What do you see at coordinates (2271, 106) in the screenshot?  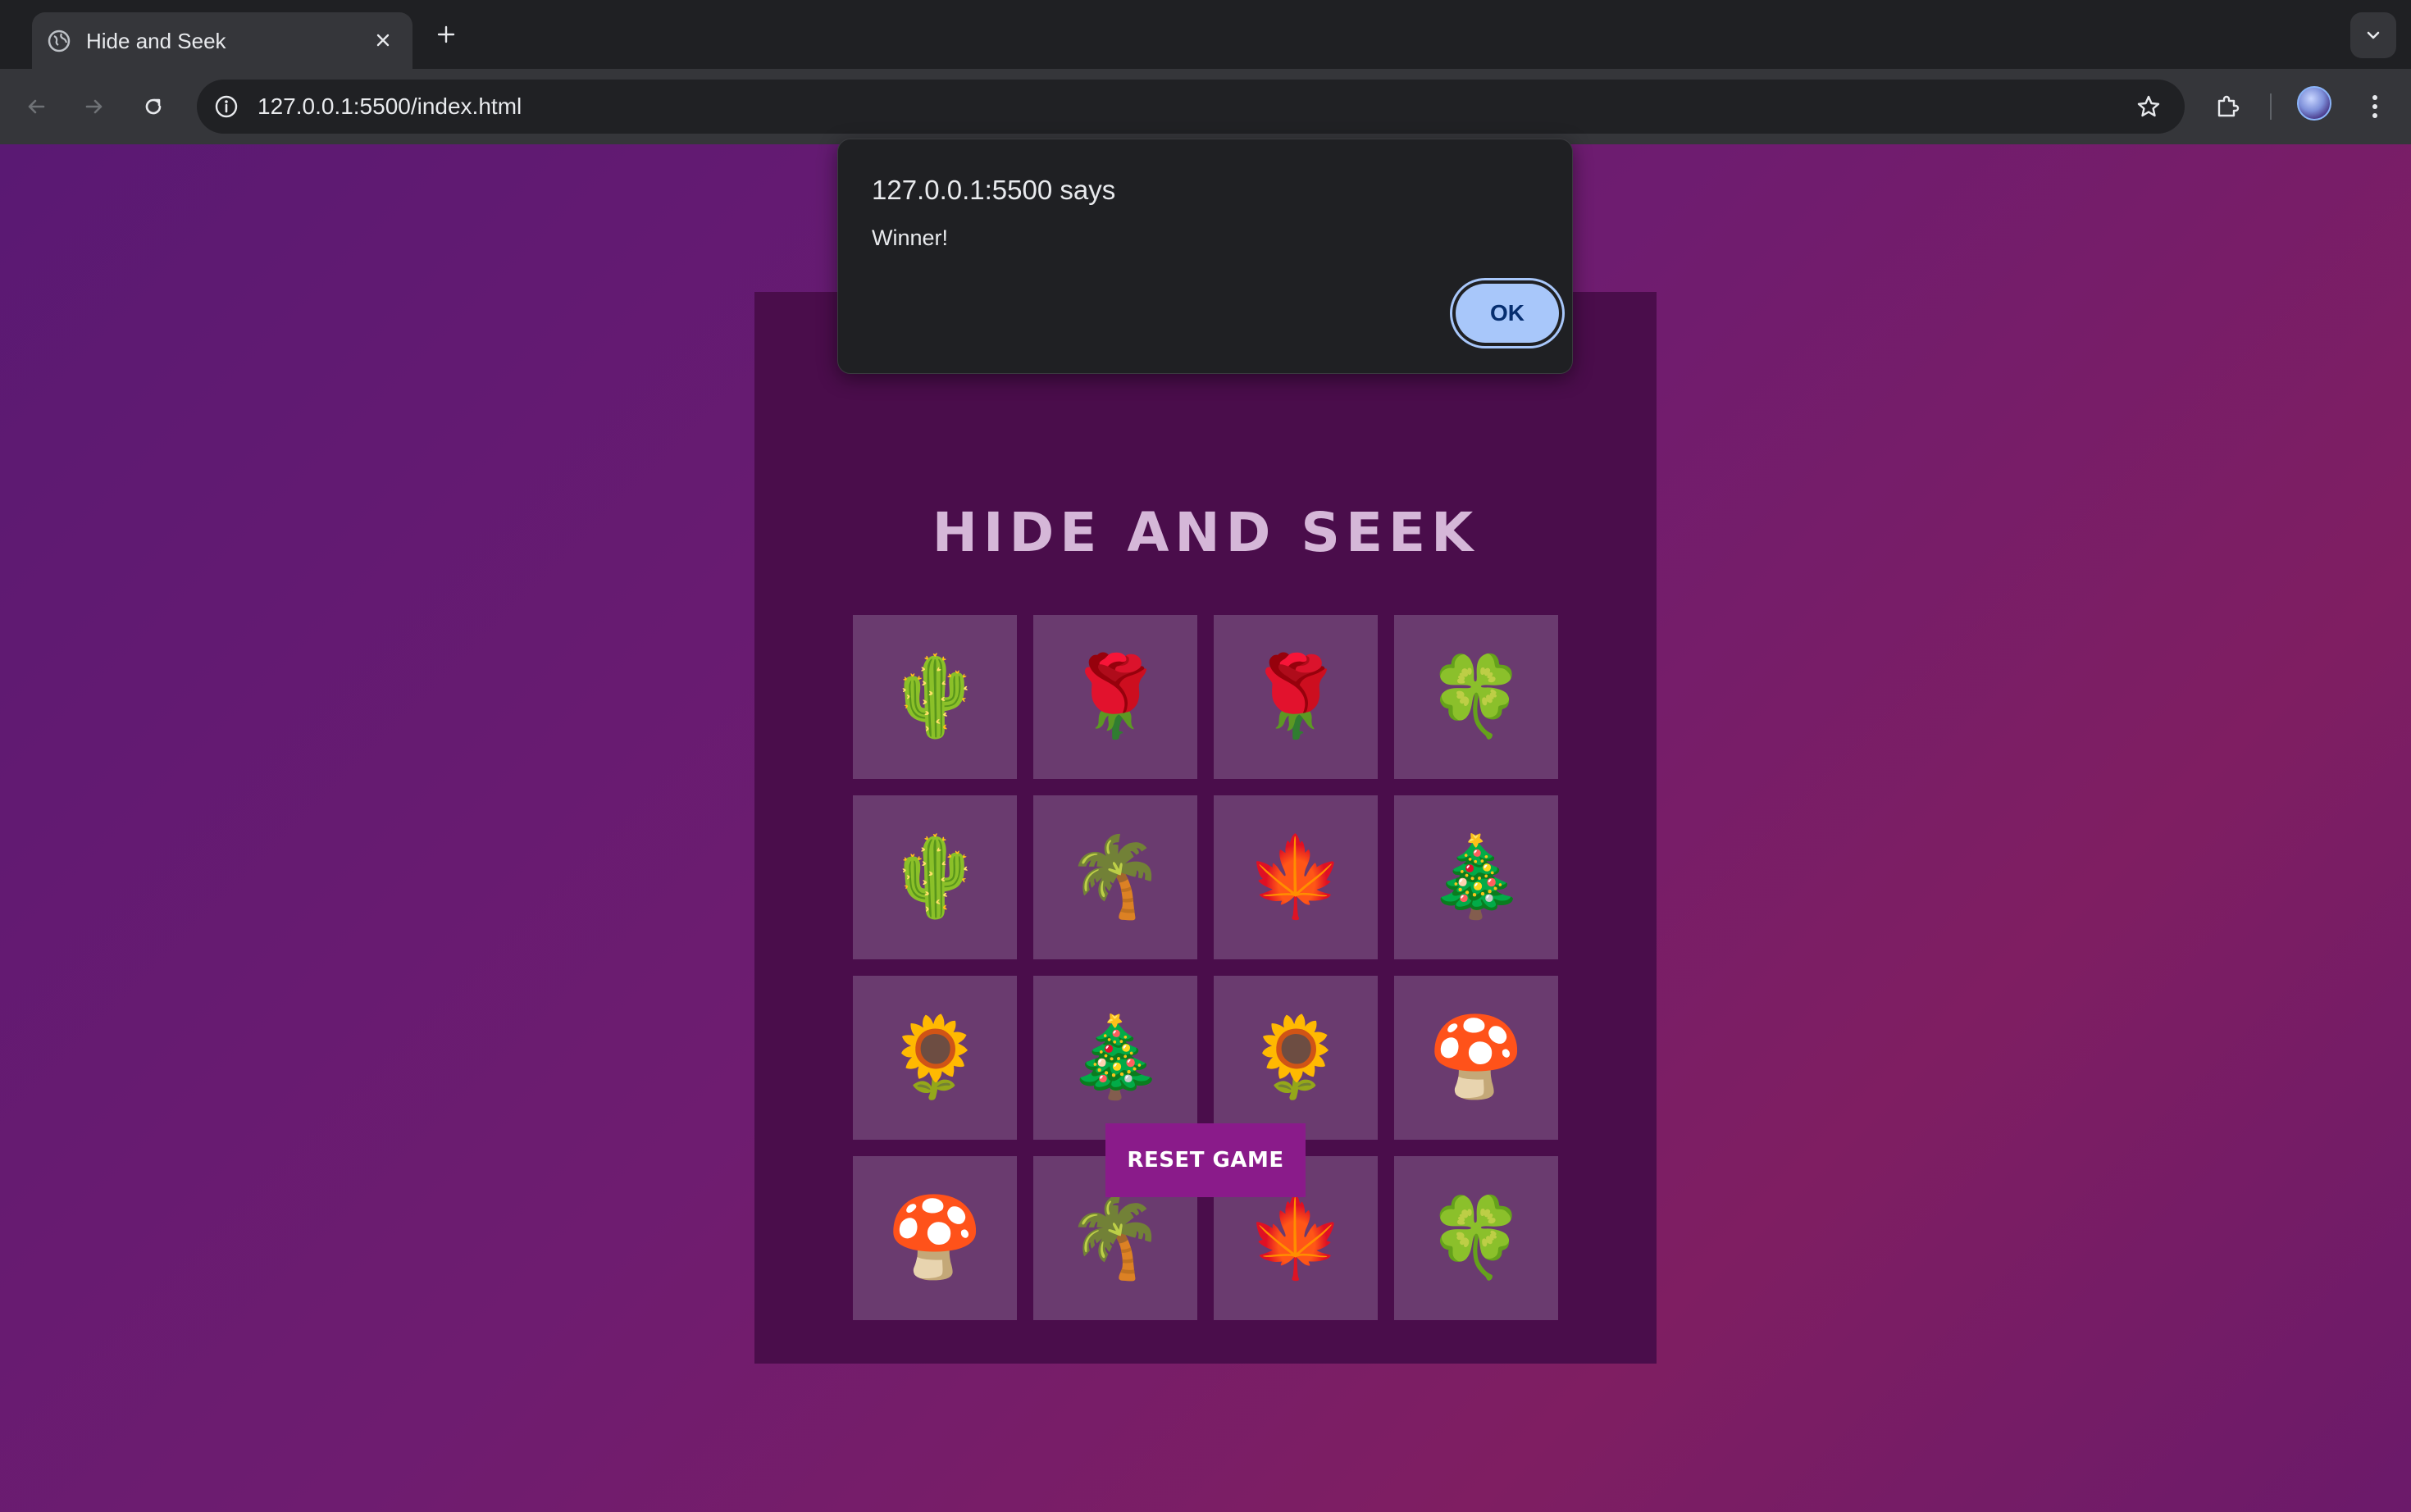 I see `toolbar-divider` at bounding box center [2271, 106].